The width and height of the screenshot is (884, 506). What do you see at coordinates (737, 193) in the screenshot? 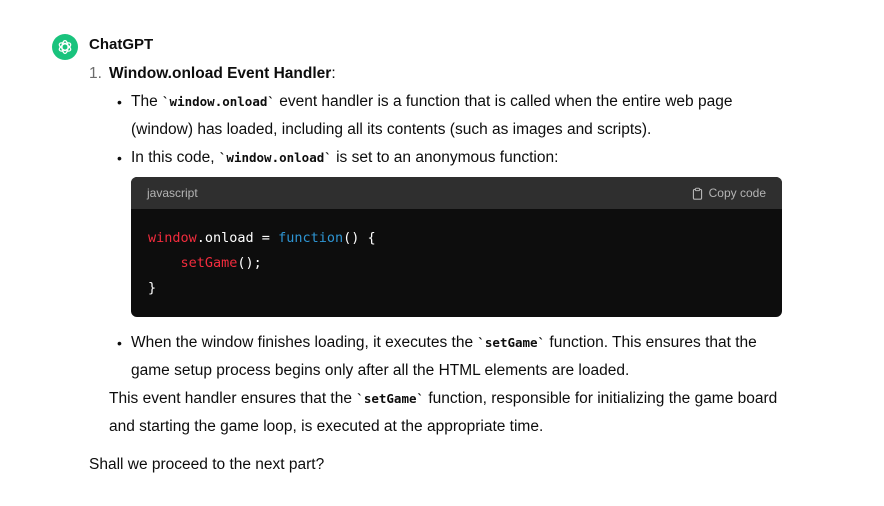
I see `copy-code-label: Copy code` at bounding box center [737, 193].